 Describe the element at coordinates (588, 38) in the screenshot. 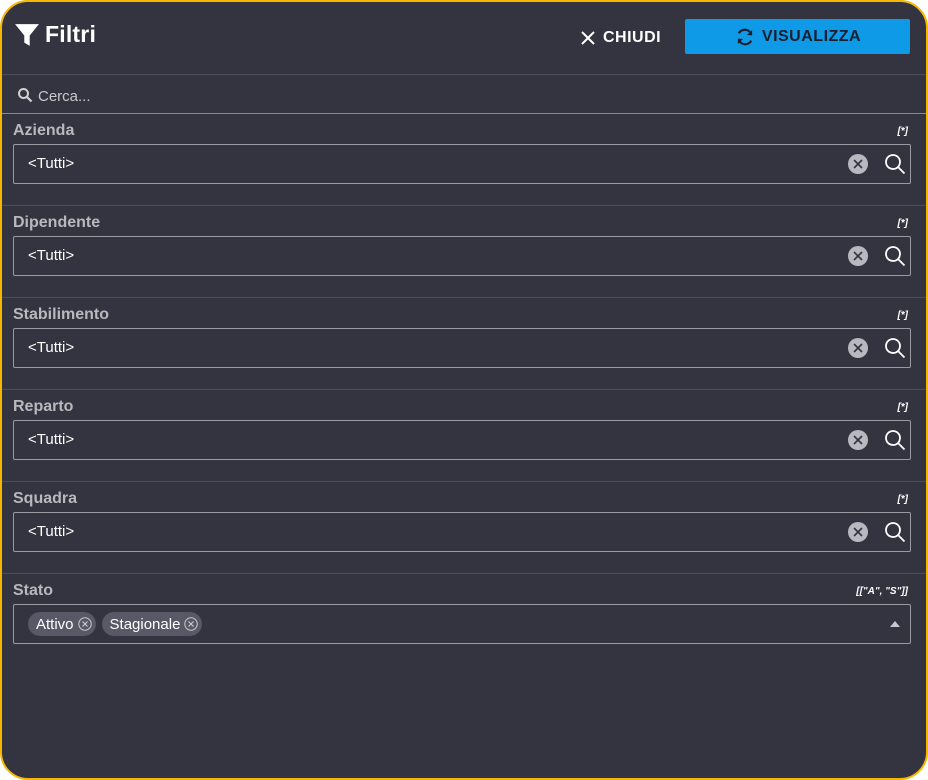

I see `close-icon` at that location.